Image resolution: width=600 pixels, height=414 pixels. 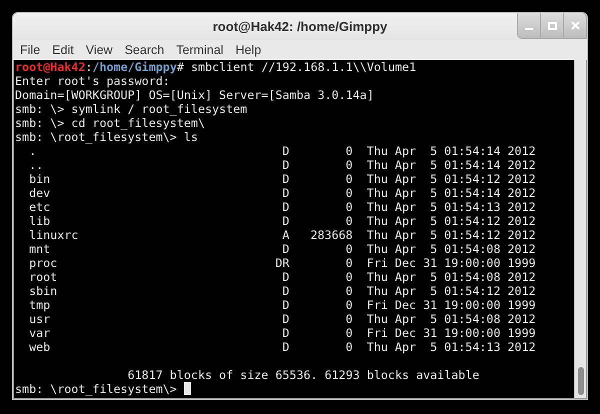 I want to click on menu-item: View, so click(x=99, y=50).